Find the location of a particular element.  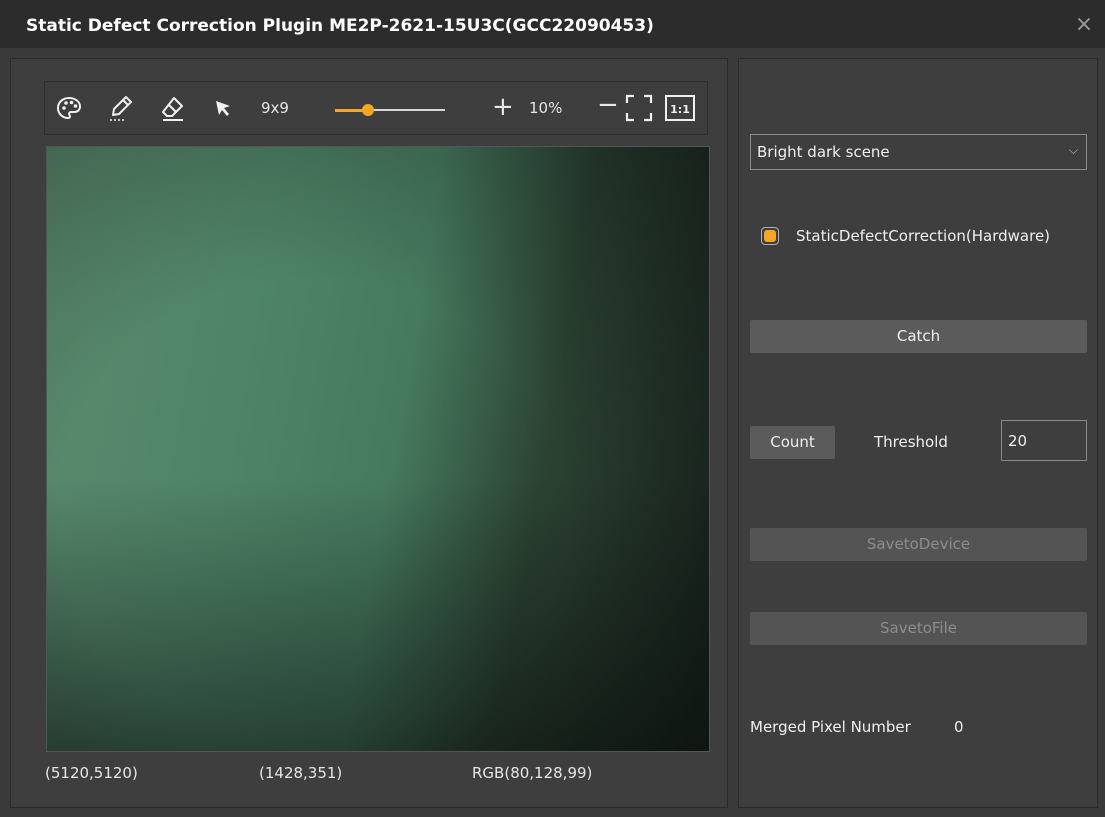

chevron-down-icon: ⌵ is located at coordinates (1073, 150).